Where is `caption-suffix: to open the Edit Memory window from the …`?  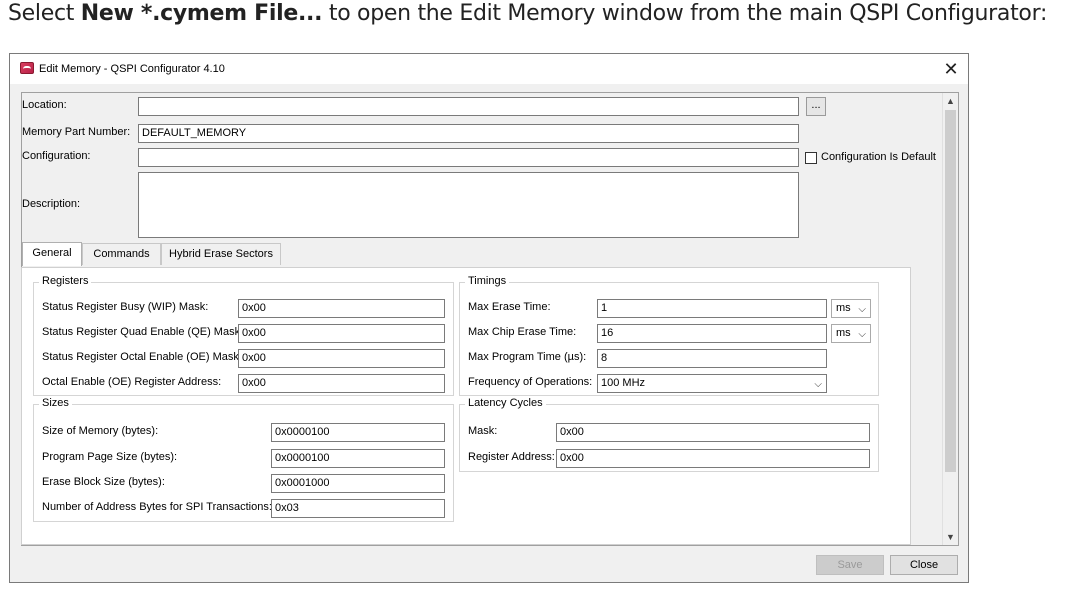
caption-suffix: to open the Edit Memory window from the … is located at coordinates (685, 13).